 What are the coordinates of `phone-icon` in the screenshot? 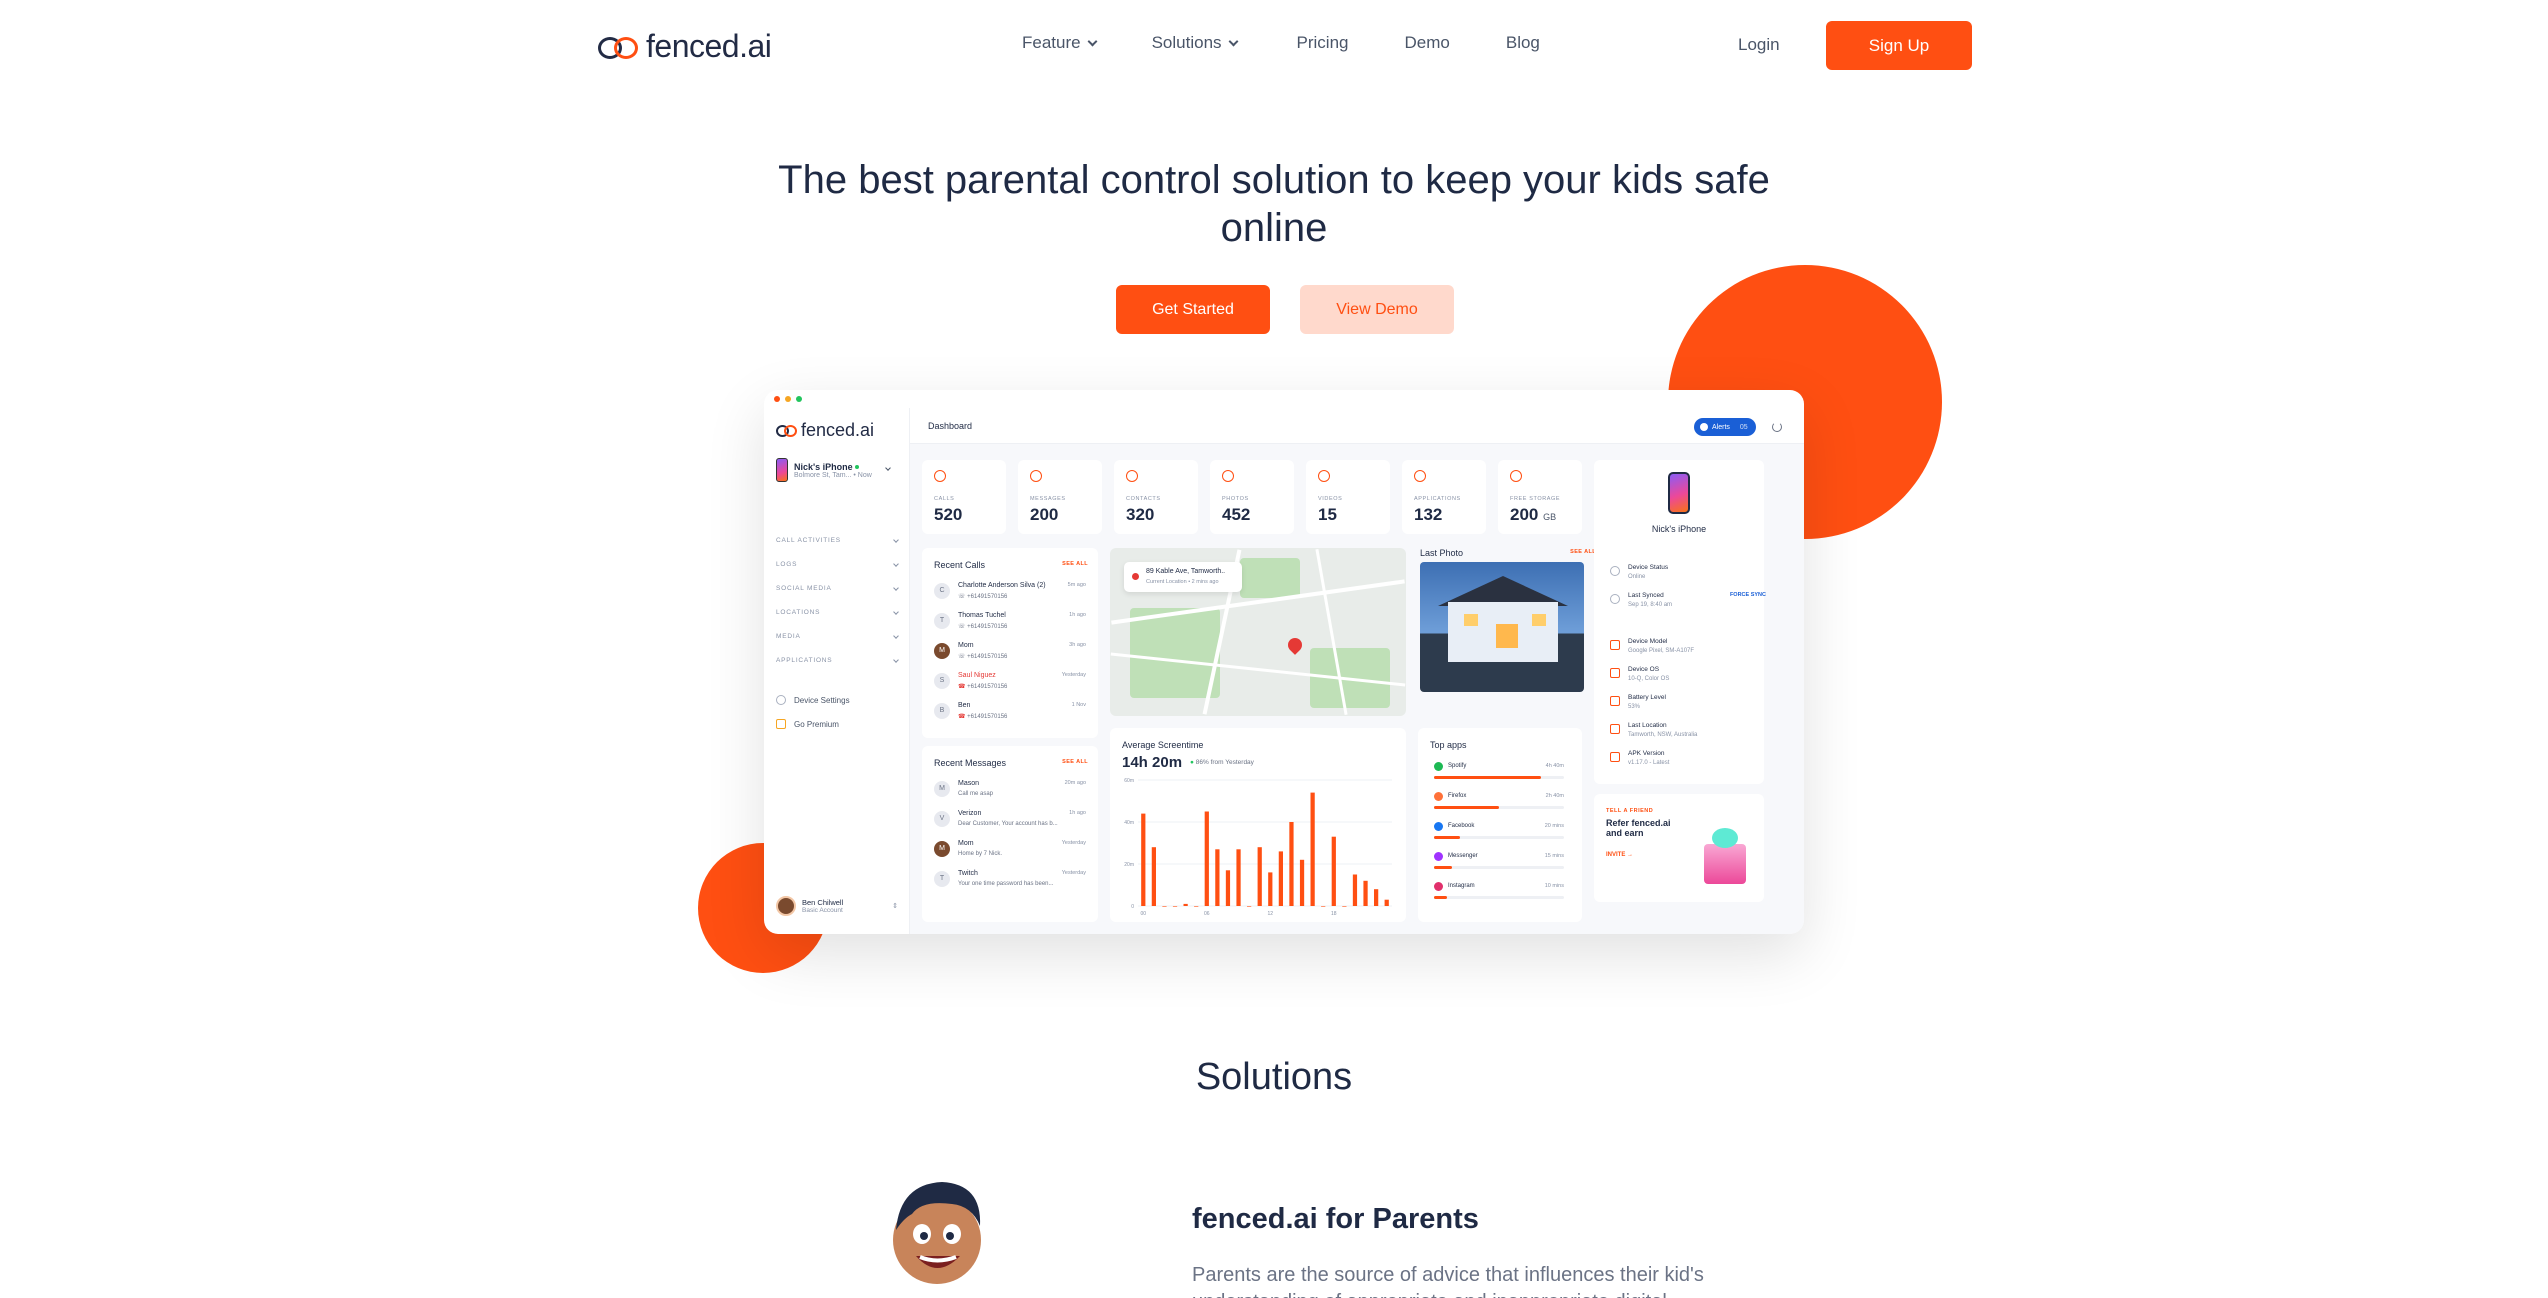 It's located at (782, 470).